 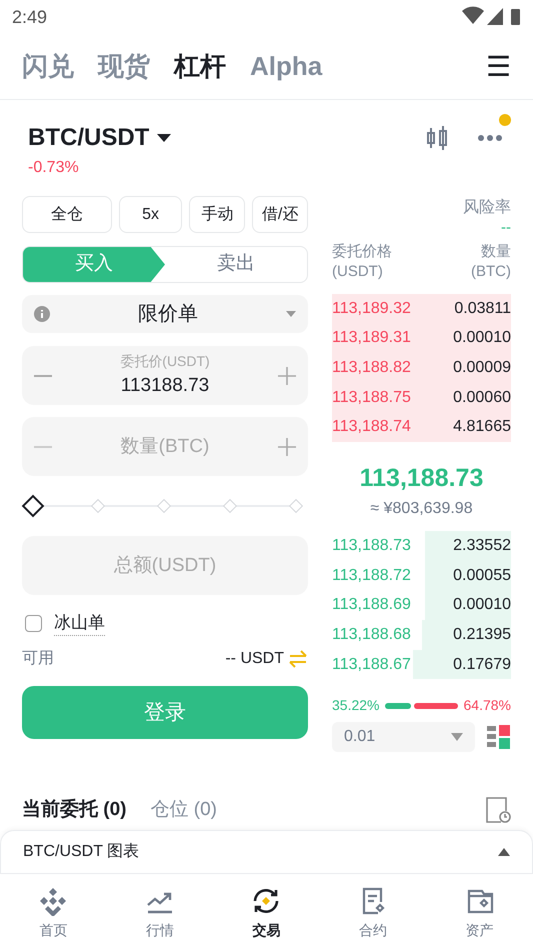 What do you see at coordinates (482, 664) in the screenshot?
I see `bid-amount: 0.17679` at bounding box center [482, 664].